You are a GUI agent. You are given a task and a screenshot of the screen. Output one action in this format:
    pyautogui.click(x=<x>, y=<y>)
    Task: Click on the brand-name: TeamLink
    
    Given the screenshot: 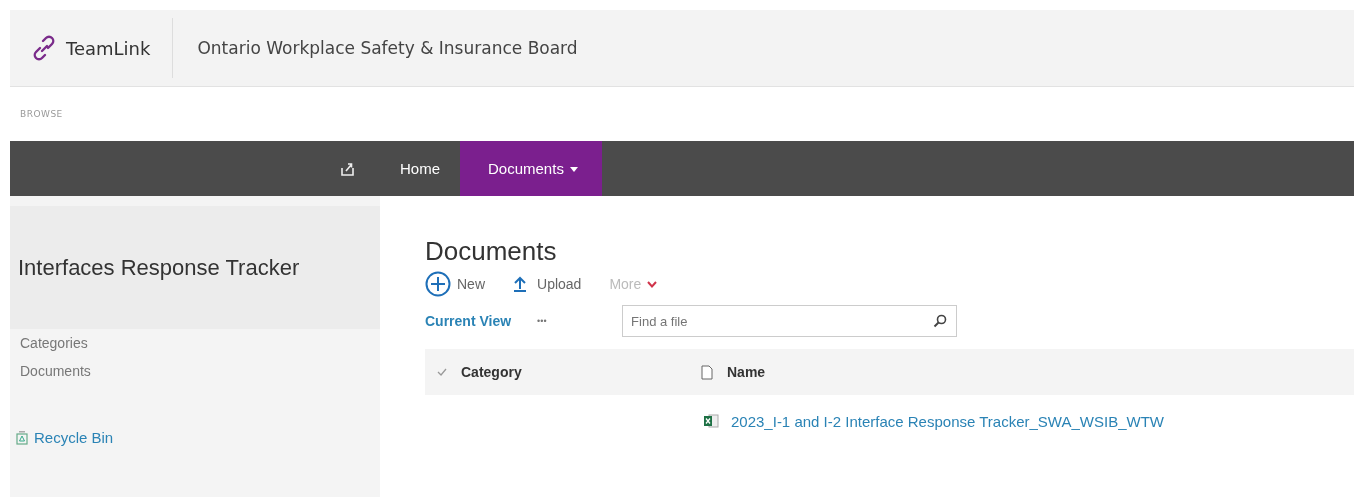 What is the action you would take?
    pyautogui.click(x=108, y=48)
    